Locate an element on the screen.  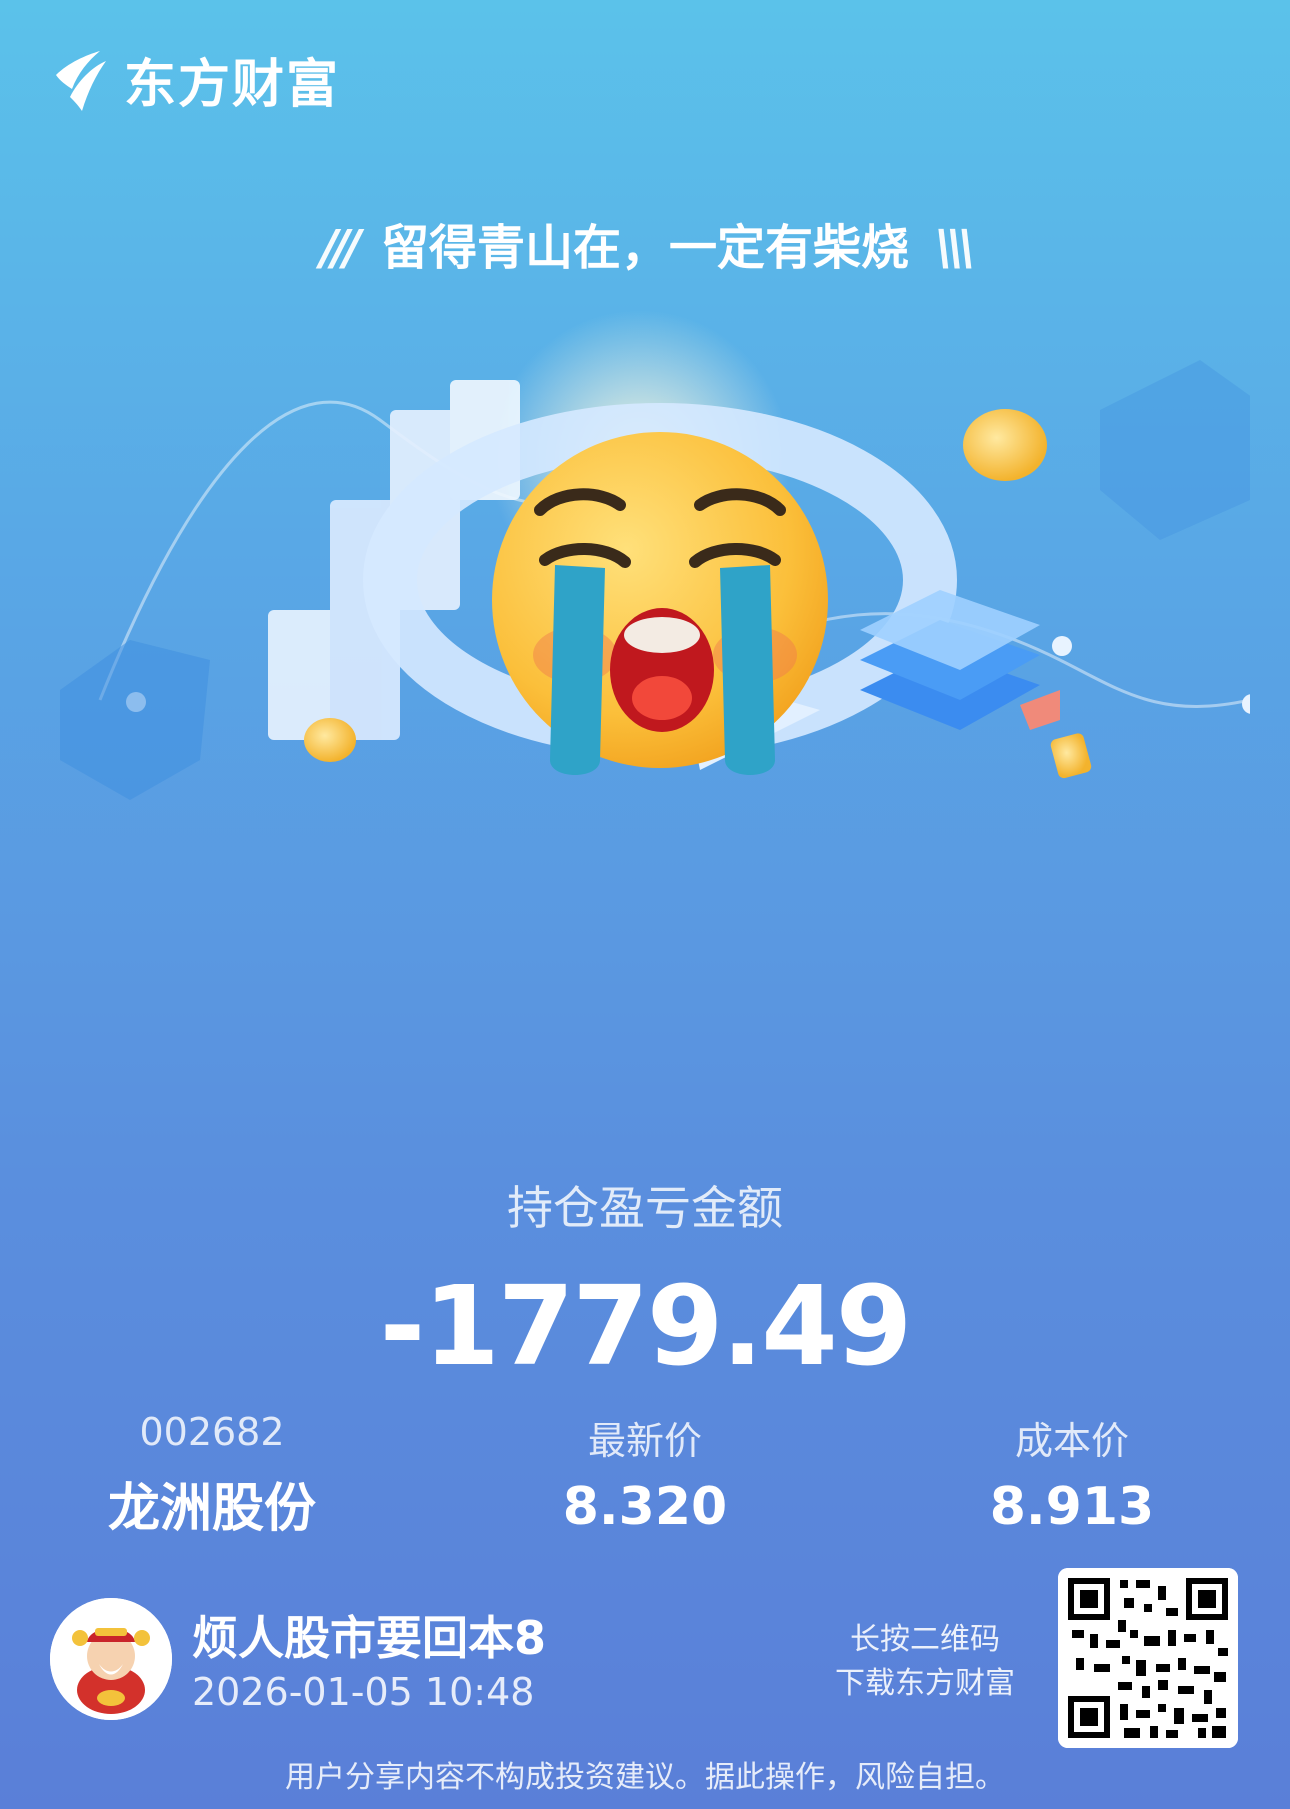
user-name: 烦人股市要回本8 is located at coordinates (369, 1638).